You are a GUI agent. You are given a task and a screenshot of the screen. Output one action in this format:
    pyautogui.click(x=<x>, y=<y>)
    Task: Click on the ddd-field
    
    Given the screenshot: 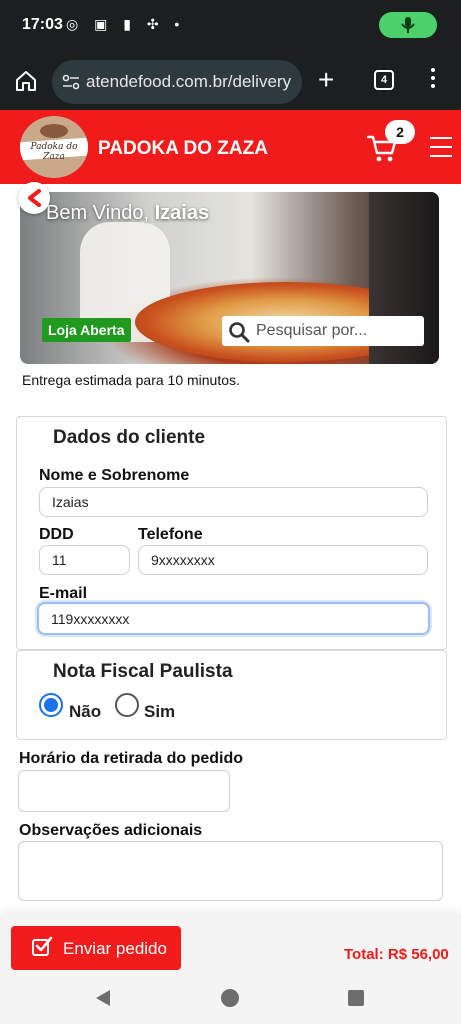 What is the action you would take?
    pyautogui.click(x=84, y=560)
    